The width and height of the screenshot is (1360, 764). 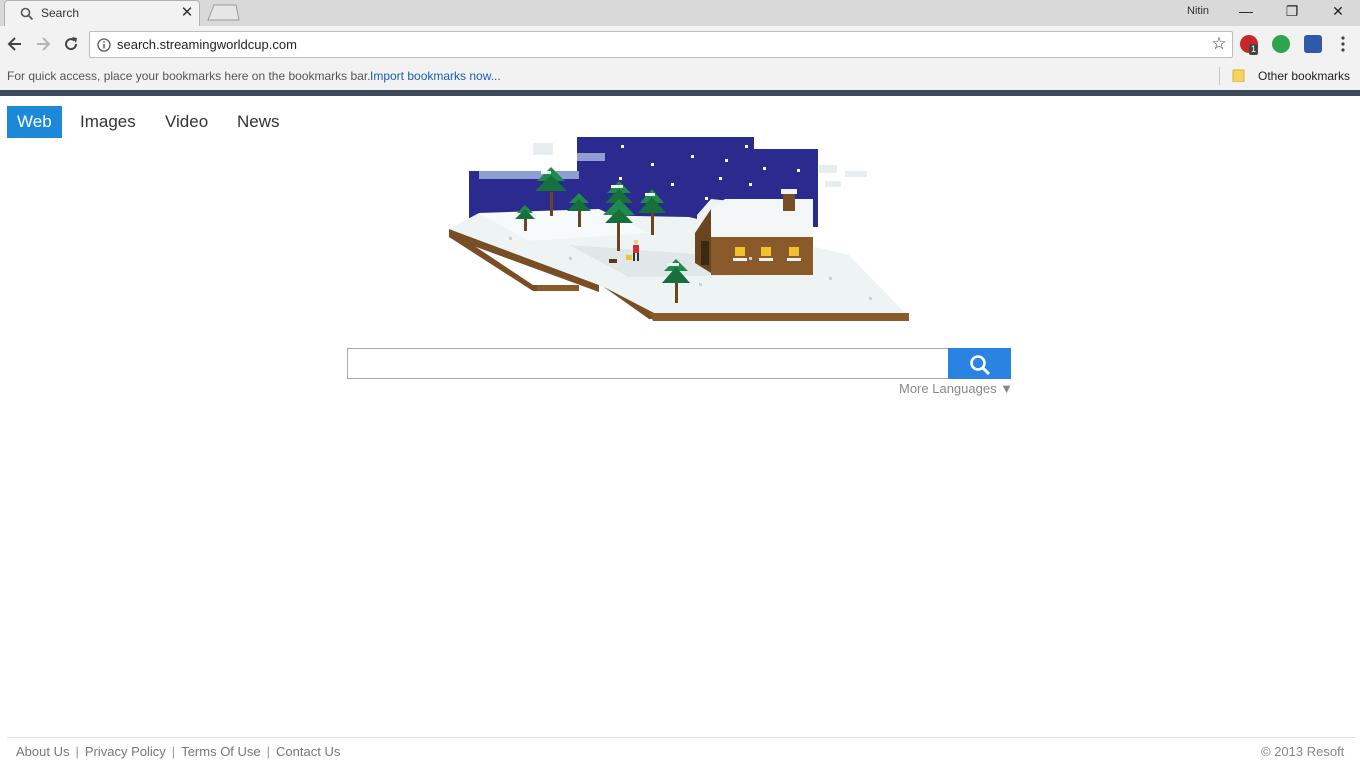 I want to click on adblock-extension-icon: 1, so click(x=1249, y=45).